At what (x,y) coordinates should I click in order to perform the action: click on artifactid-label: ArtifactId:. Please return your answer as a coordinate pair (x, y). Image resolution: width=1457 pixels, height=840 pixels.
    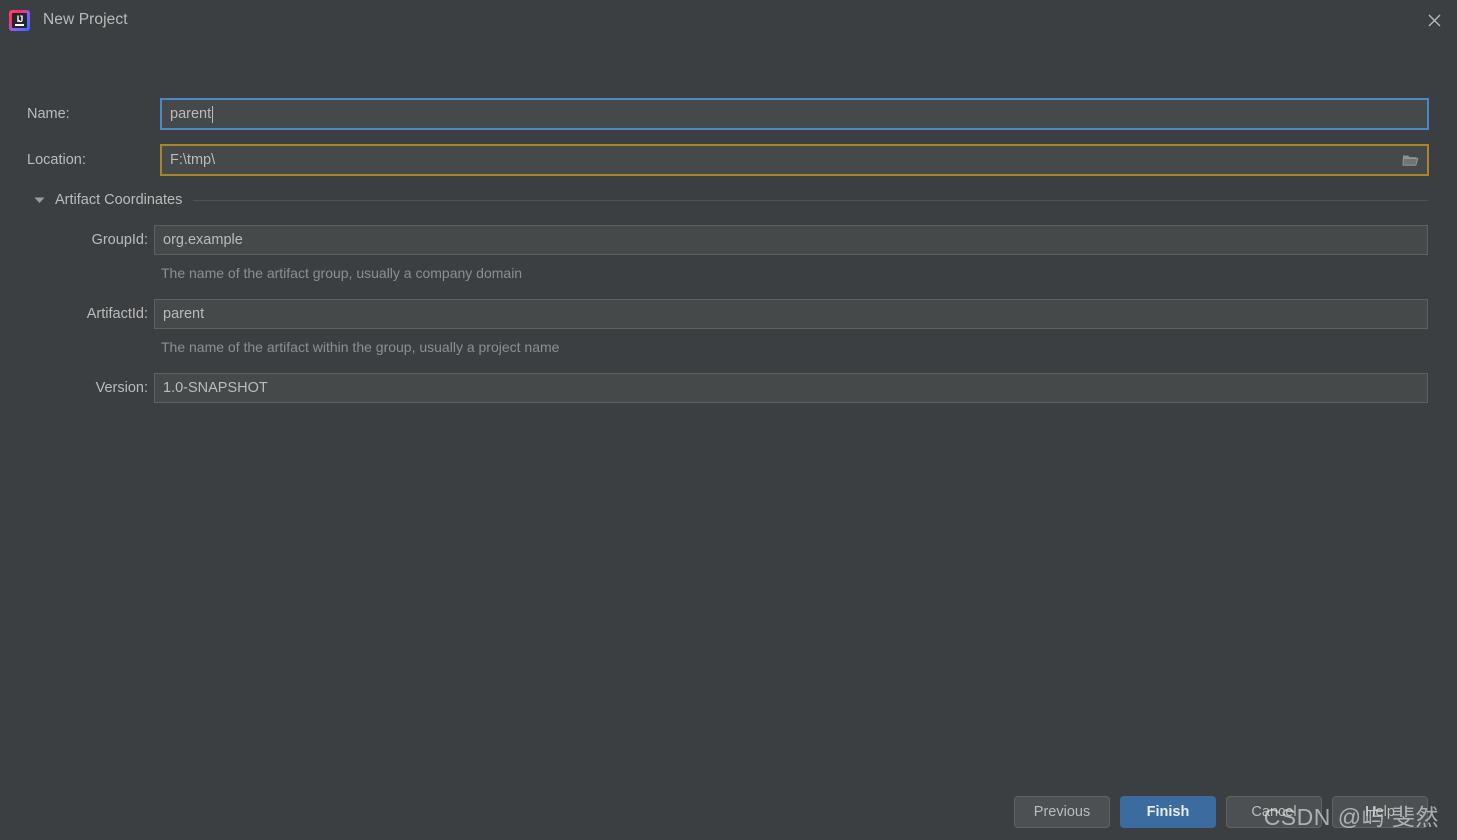
    Looking at the image, I should click on (117, 314).